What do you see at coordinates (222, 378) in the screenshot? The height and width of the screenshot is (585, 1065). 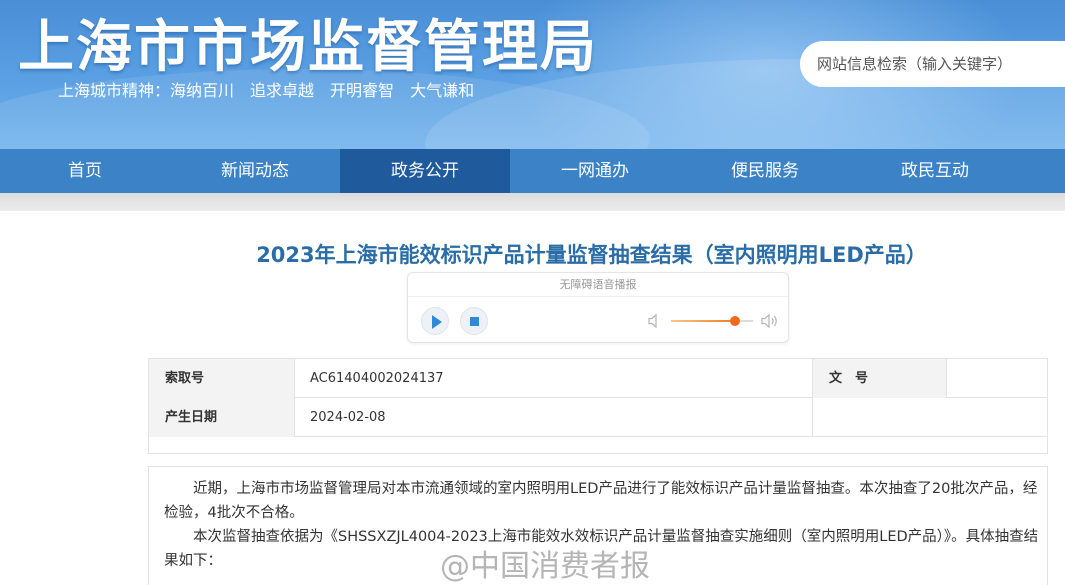 I see `index-label: 索取号` at bounding box center [222, 378].